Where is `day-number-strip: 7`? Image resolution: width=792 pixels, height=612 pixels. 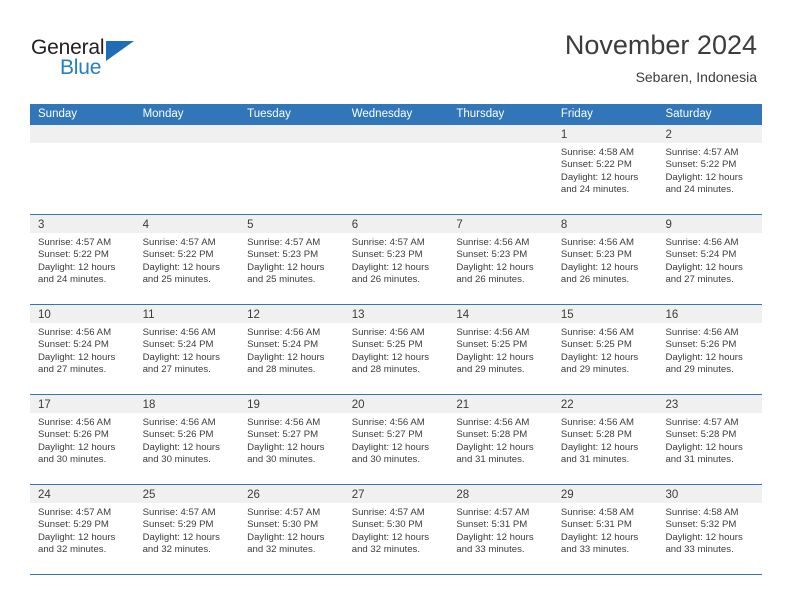
day-number-strip: 7 is located at coordinates (500, 224).